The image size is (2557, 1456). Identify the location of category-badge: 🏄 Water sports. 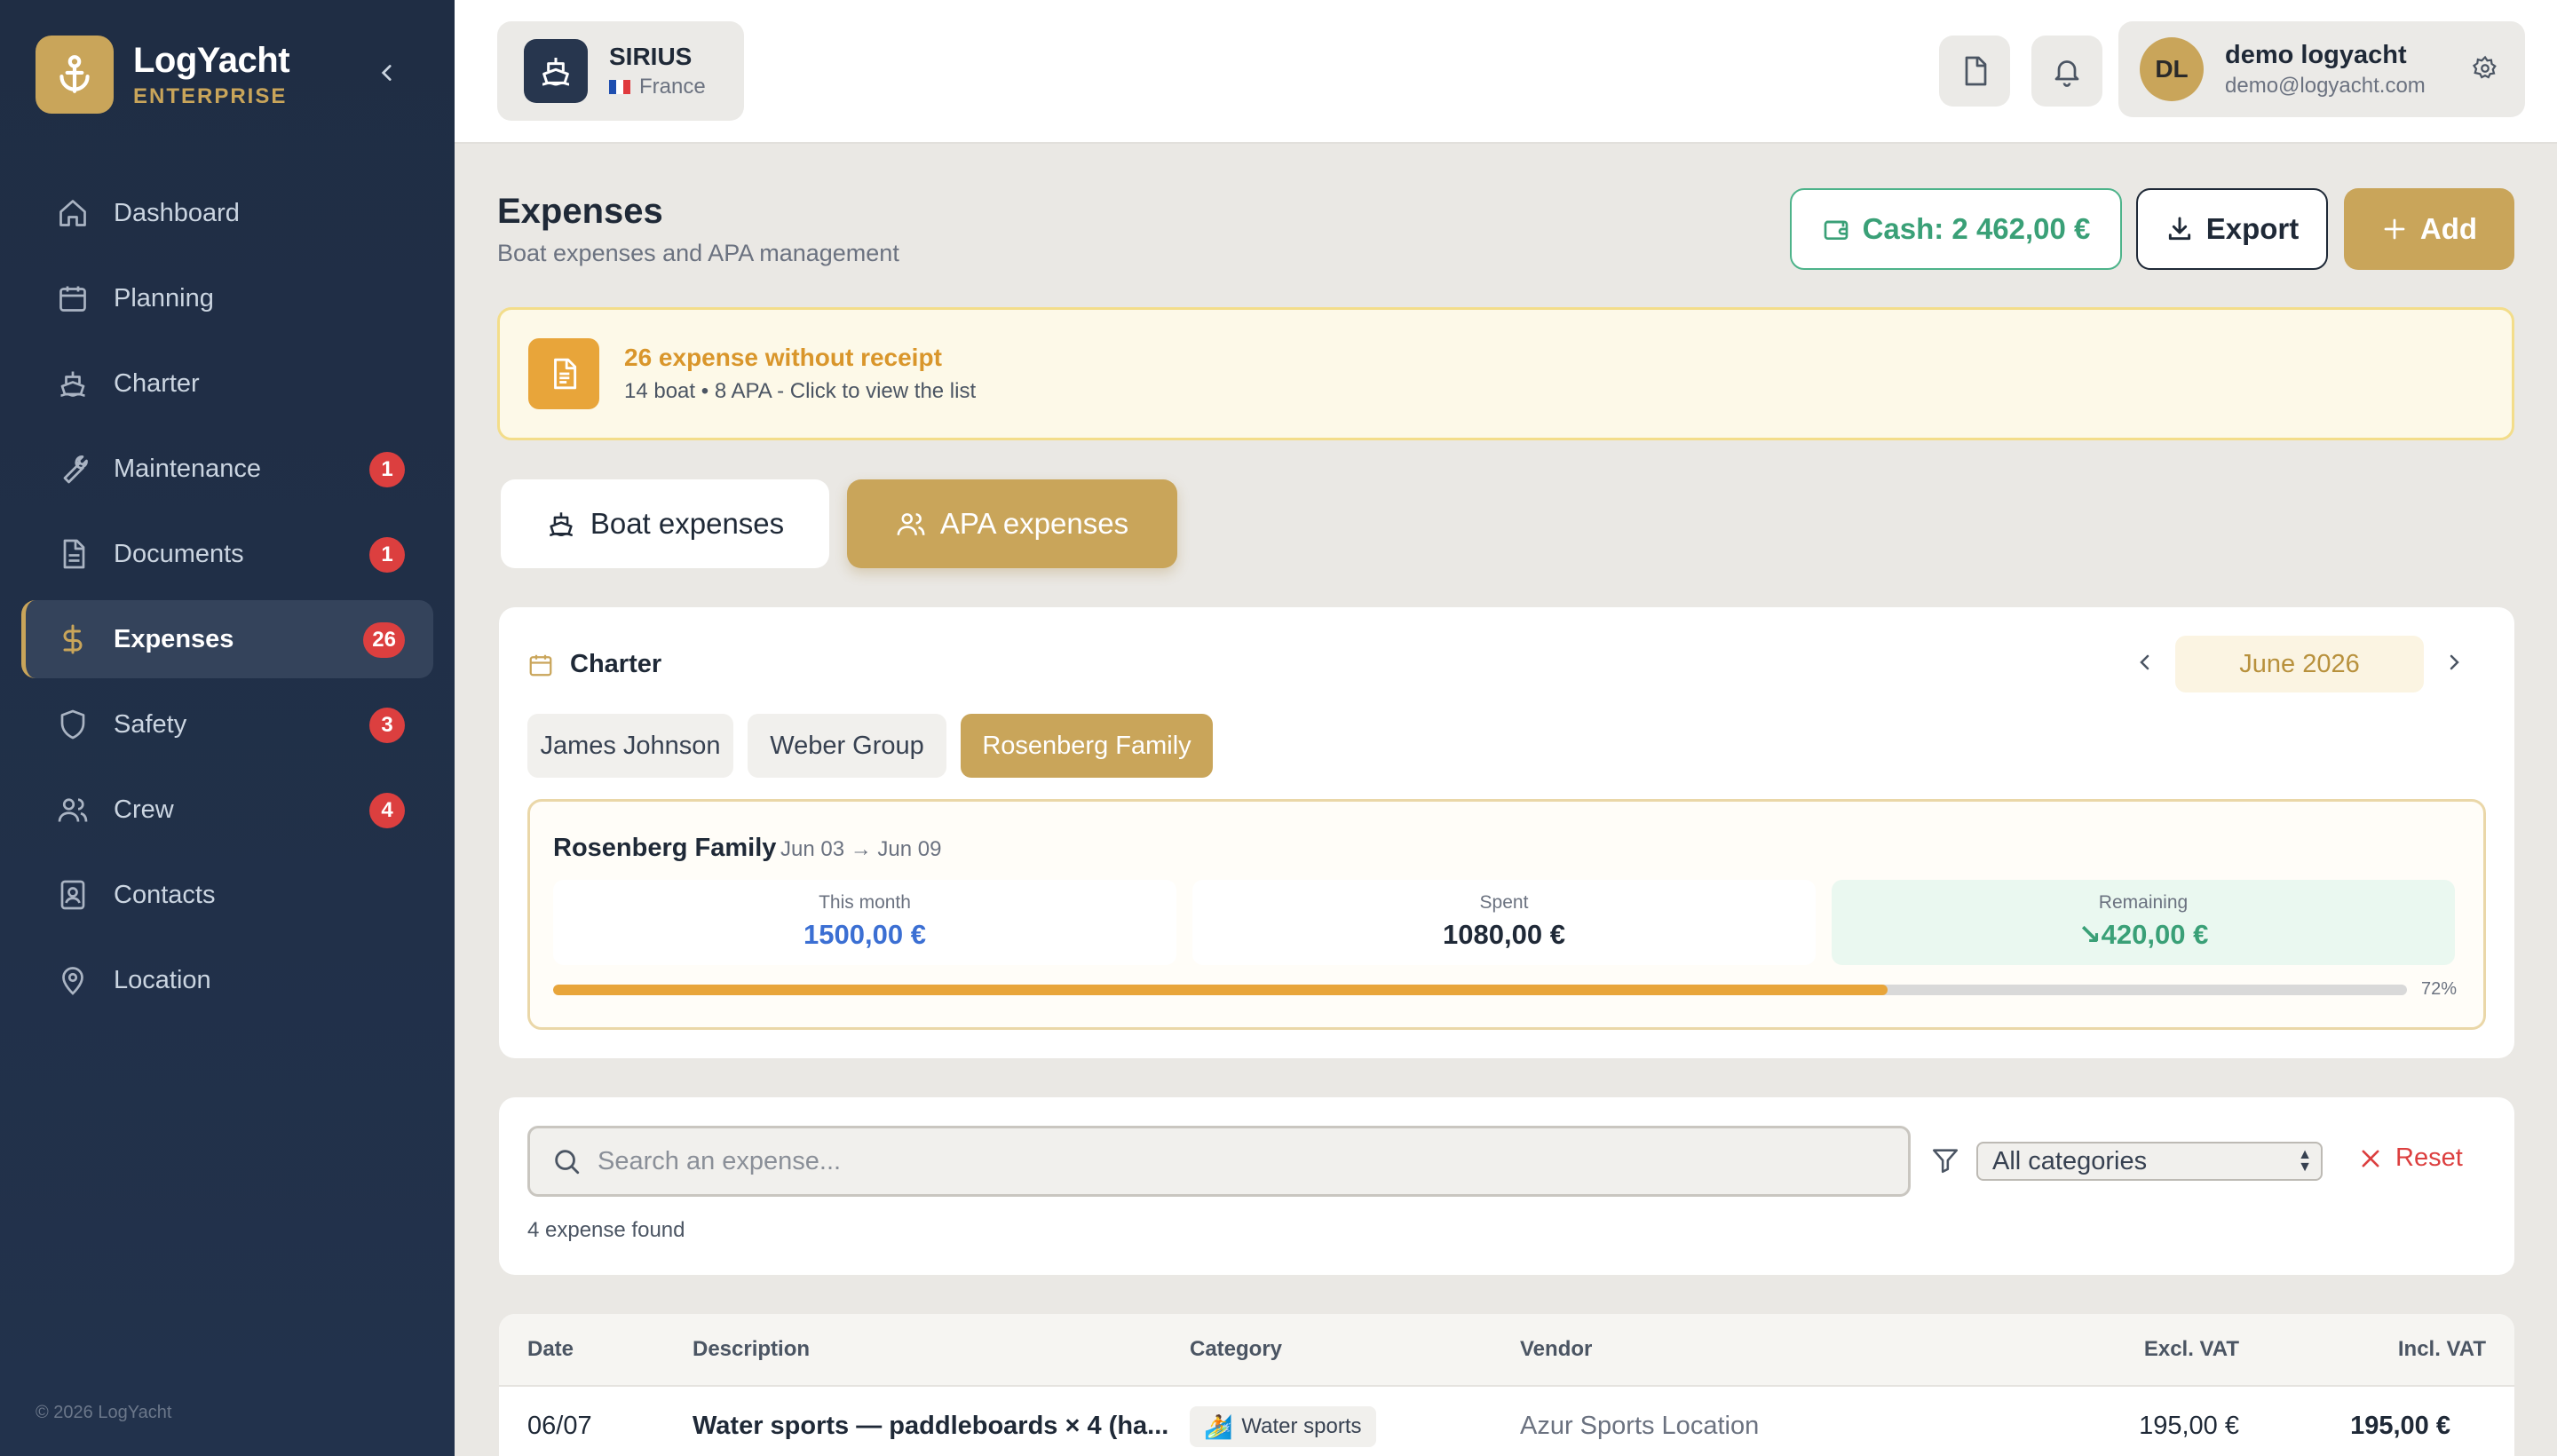
(1283, 1426).